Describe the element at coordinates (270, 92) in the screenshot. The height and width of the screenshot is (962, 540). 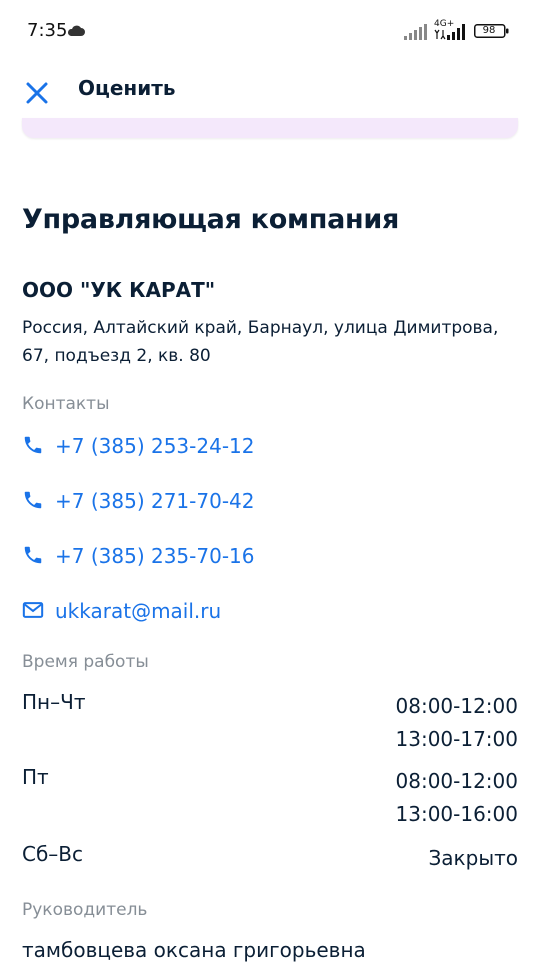
I see `top-app-bar: Оценить` at that location.